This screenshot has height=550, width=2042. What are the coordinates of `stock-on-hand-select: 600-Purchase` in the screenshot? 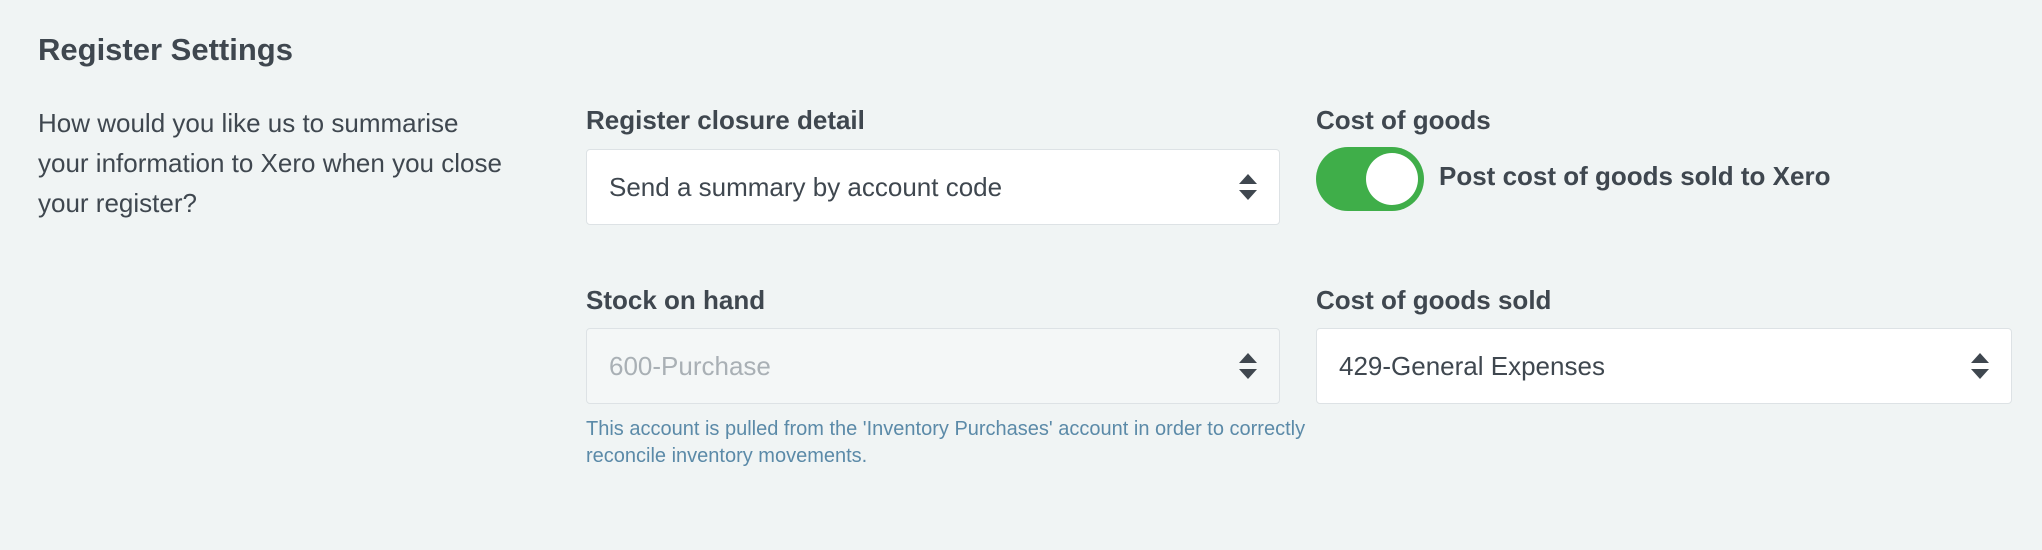 It's located at (933, 366).